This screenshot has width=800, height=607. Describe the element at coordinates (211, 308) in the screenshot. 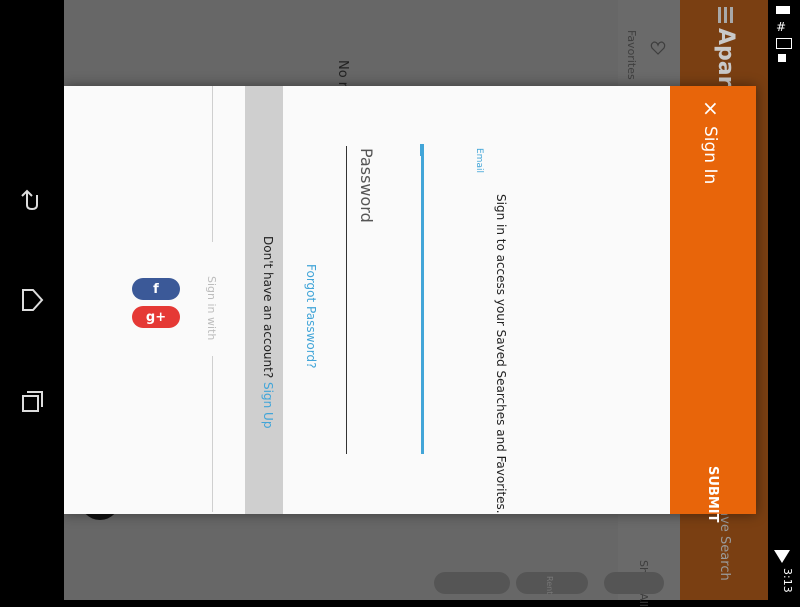

I see `sign-in-with-label: Sign in with` at that location.